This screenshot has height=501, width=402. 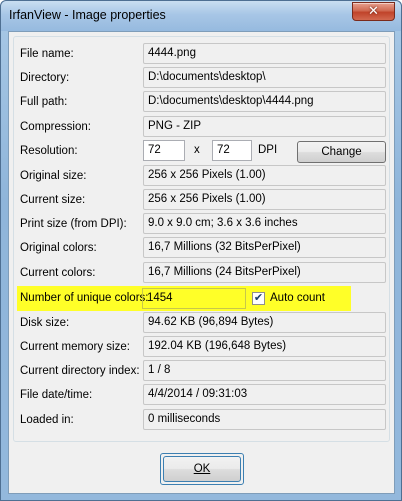 I want to click on compression-label: Compression:, so click(x=55, y=127).